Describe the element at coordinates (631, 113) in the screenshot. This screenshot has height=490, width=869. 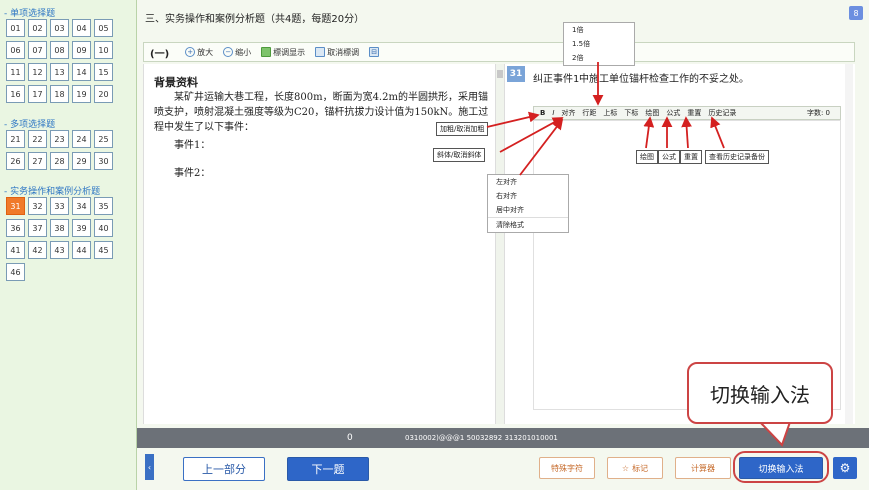
I see `subscript-button: 下标` at that location.